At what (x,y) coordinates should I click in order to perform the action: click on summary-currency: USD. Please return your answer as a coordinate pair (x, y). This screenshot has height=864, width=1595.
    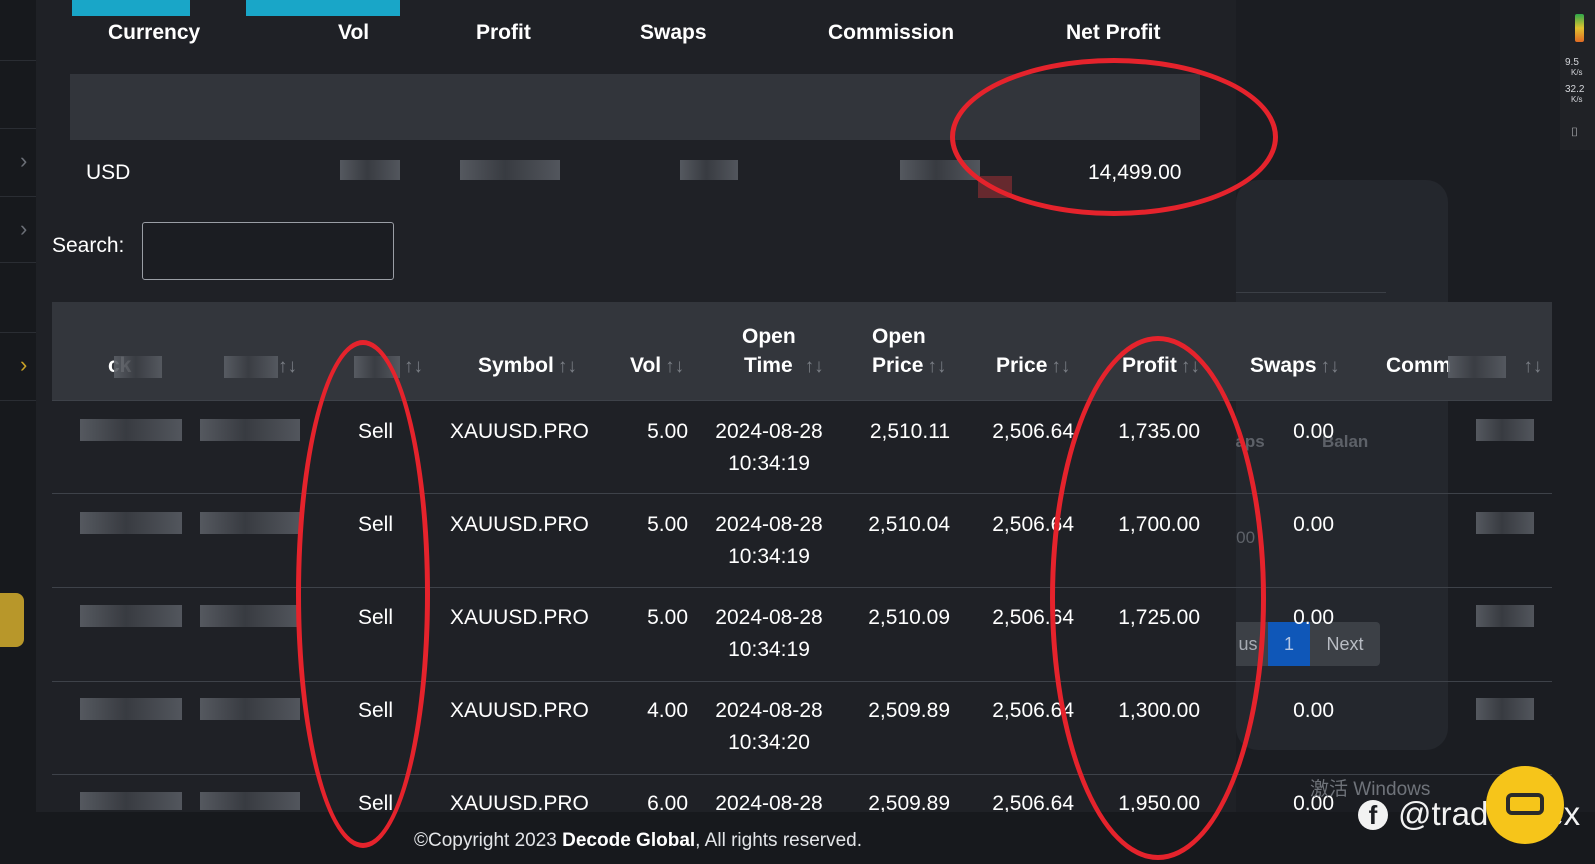
    Looking at the image, I should click on (108, 172).